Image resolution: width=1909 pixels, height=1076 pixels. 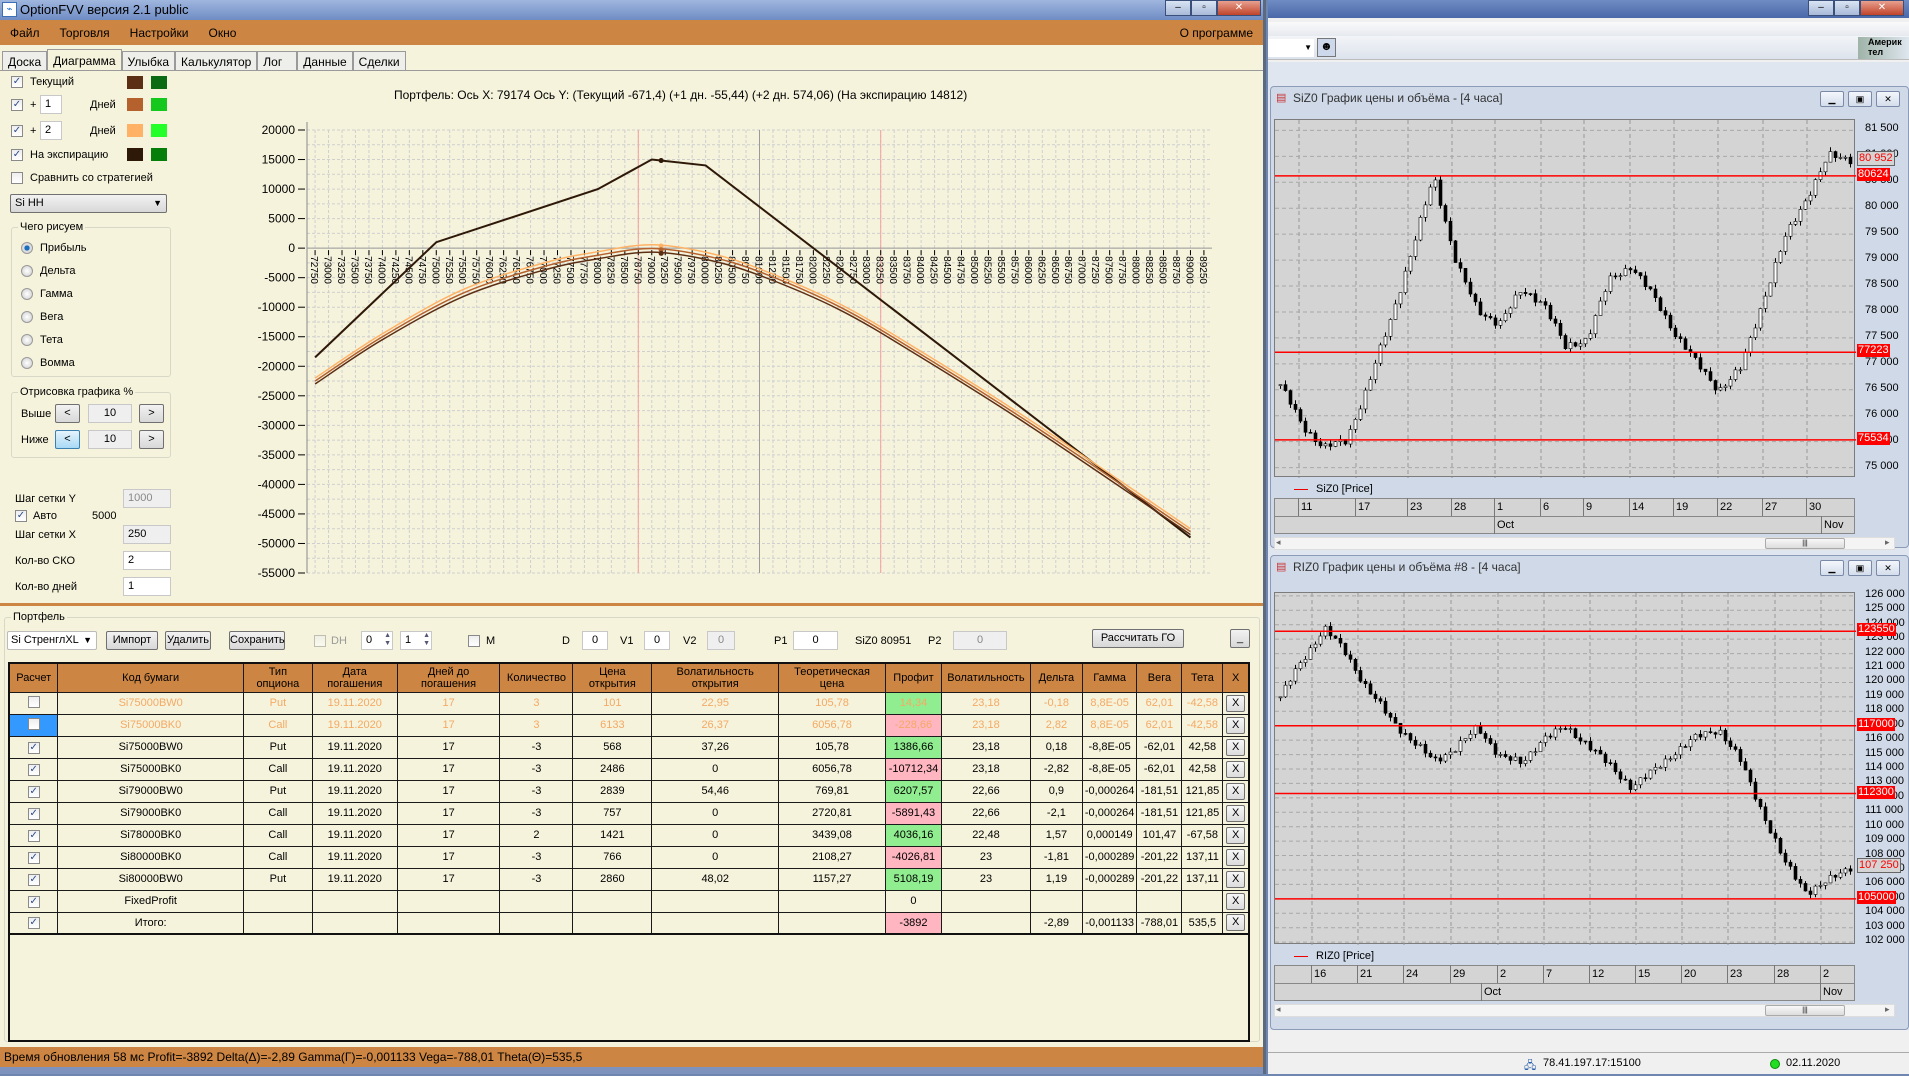 I want to click on below-decrease-button: <, so click(x=67, y=439).